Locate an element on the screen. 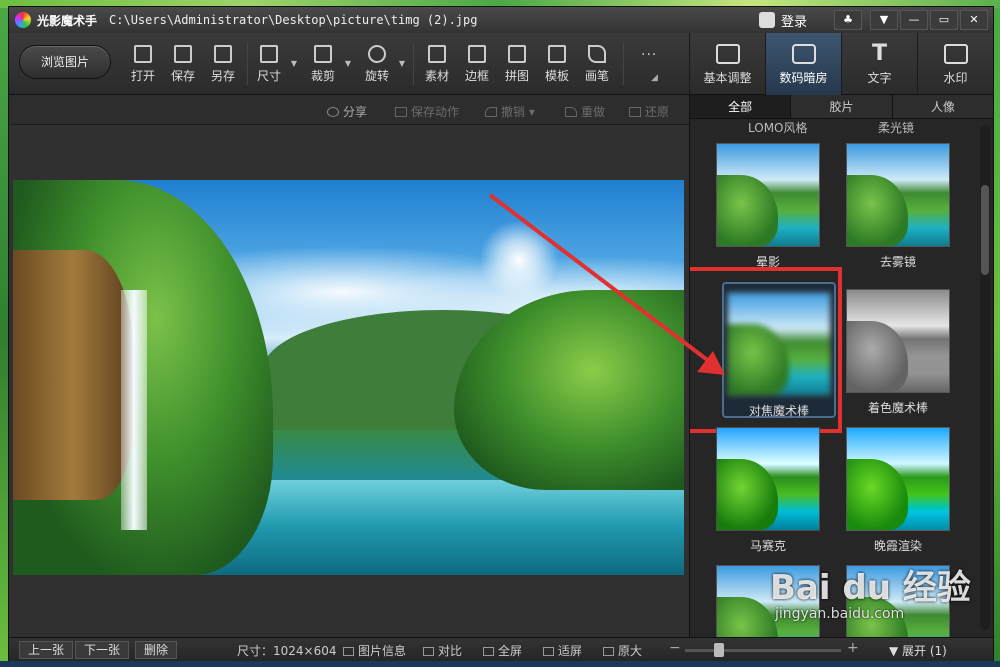 The image size is (1000, 667). watermark-icon is located at coordinates (955, 54).